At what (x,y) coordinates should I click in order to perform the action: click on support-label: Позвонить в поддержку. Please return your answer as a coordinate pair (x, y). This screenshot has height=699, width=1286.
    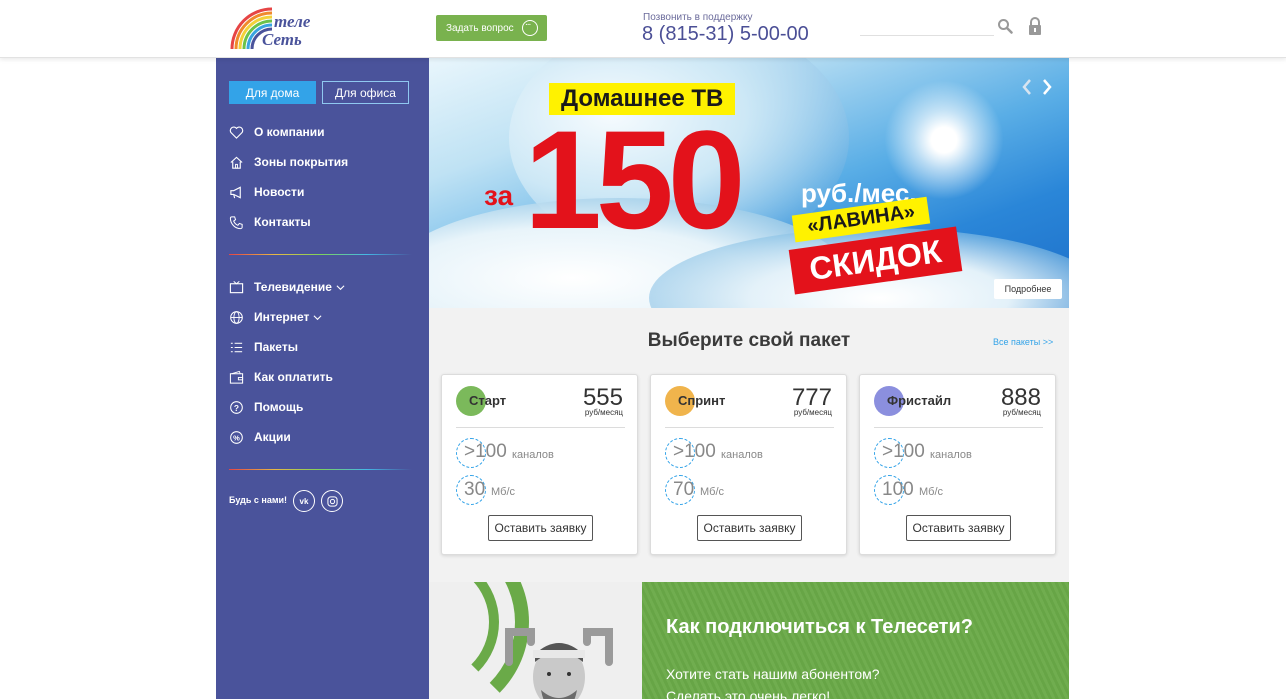
    Looking at the image, I should click on (698, 17).